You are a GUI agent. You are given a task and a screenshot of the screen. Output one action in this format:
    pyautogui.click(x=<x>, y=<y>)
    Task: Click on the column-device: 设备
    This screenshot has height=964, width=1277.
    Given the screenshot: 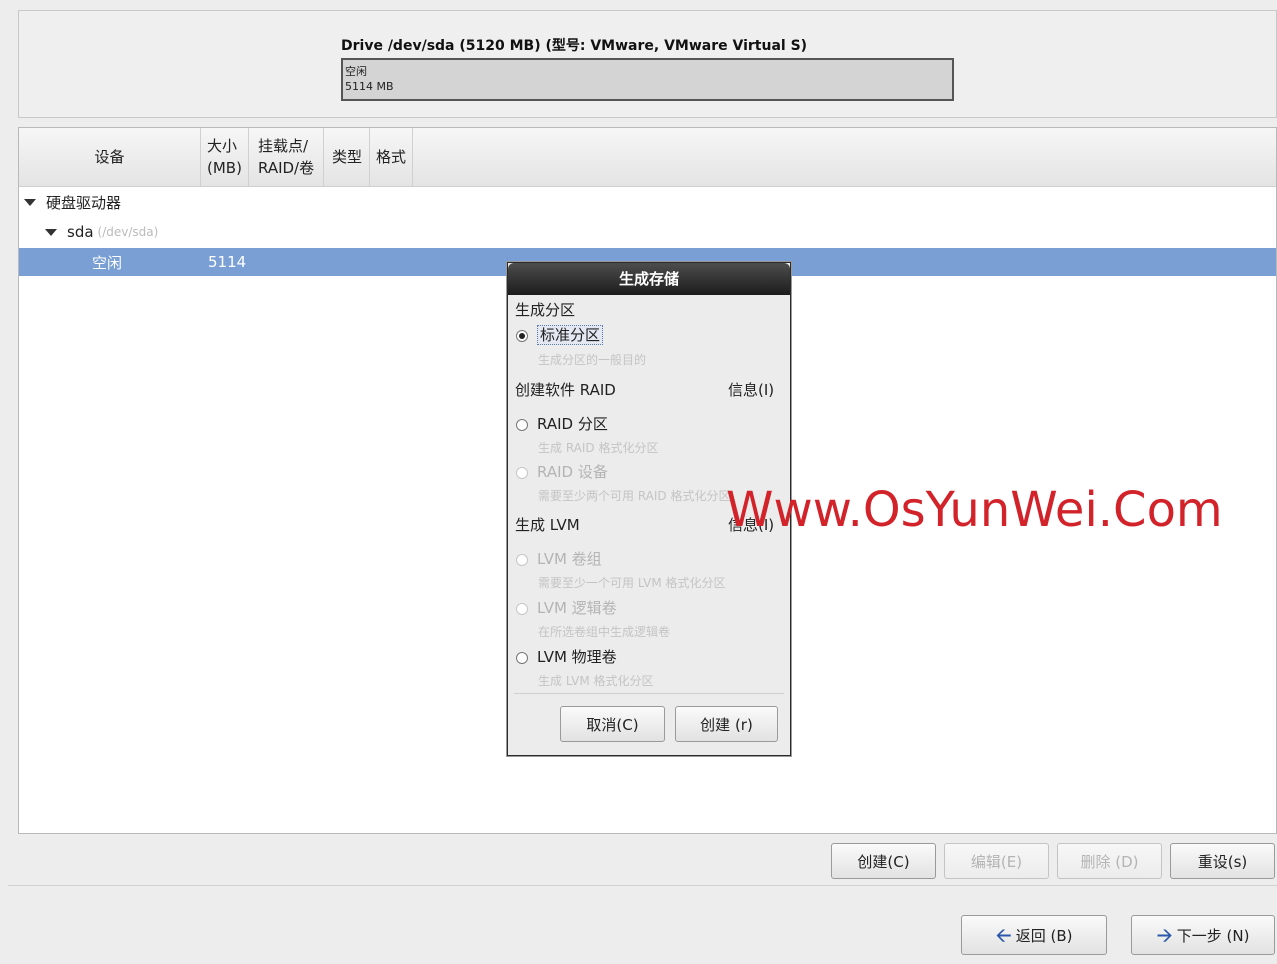 What is the action you would take?
    pyautogui.click(x=110, y=157)
    